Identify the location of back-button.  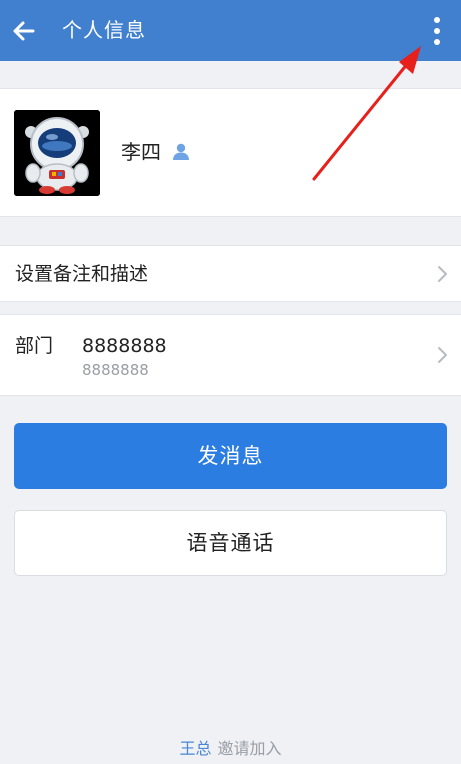
(24, 31).